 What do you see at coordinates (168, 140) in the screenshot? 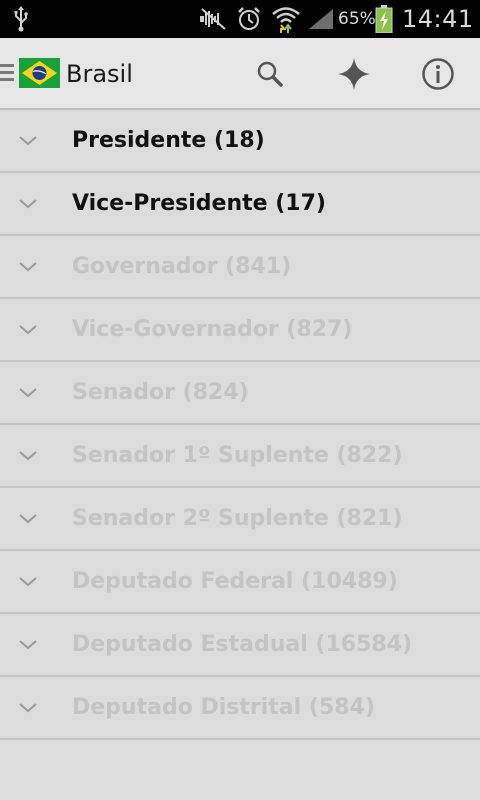
I see `list-item-label: Presidente (18)` at bounding box center [168, 140].